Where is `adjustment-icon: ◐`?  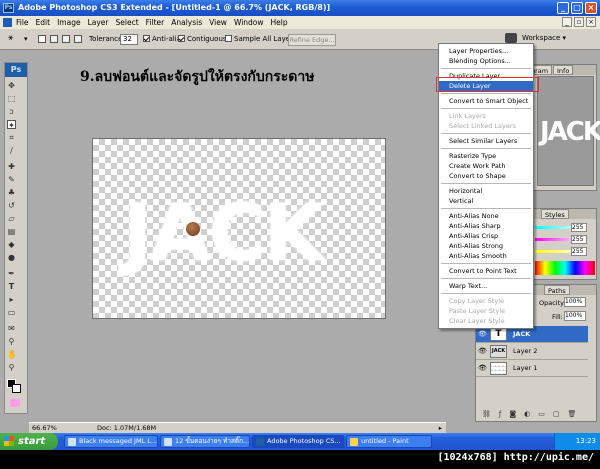 adjustment-icon: ◐ is located at coordinates (527, 415).